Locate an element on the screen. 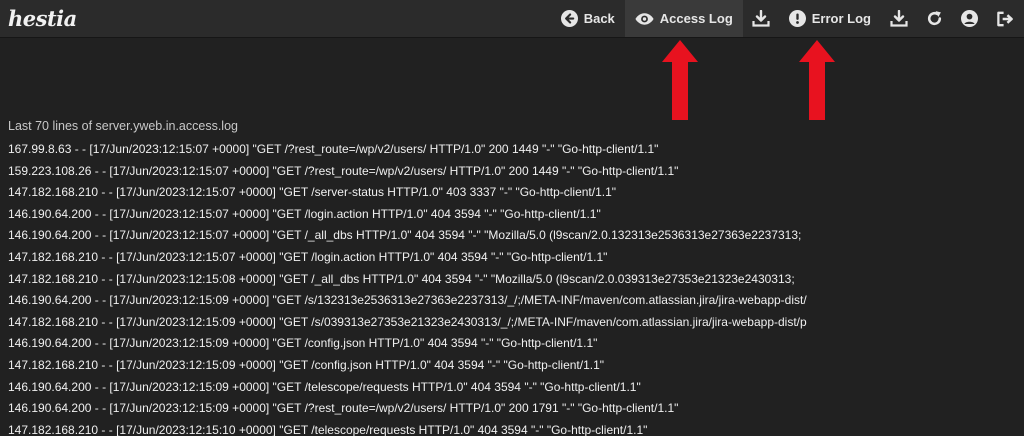  hestia-logo: hestia is located at coordinates (42, 18).